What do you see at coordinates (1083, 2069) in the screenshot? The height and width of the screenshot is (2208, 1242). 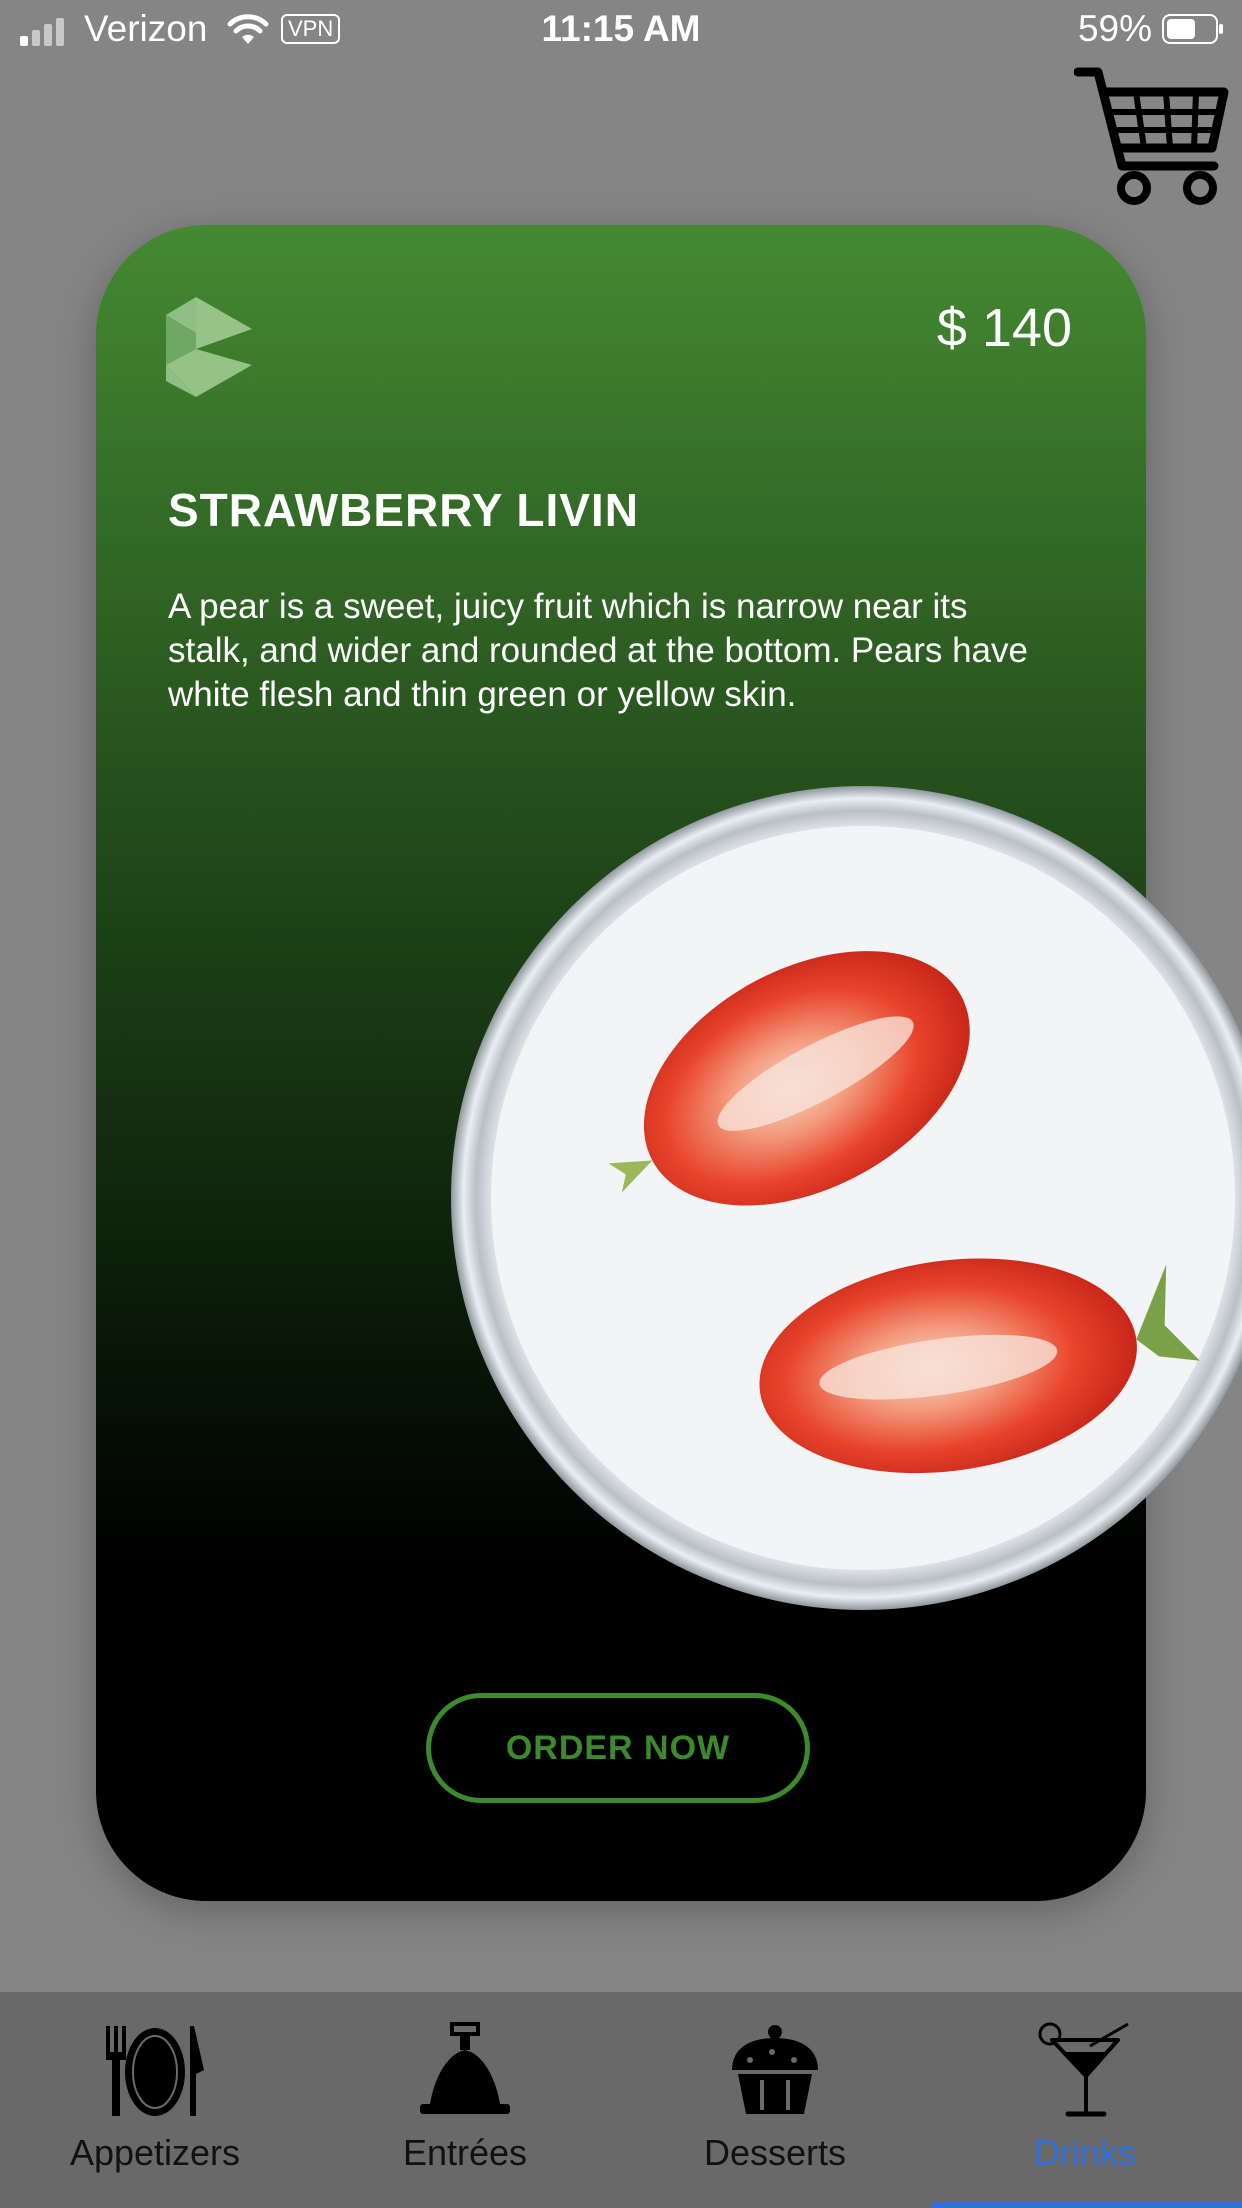 I see `cocktail-icon` at bounding box center [1083, 2069].